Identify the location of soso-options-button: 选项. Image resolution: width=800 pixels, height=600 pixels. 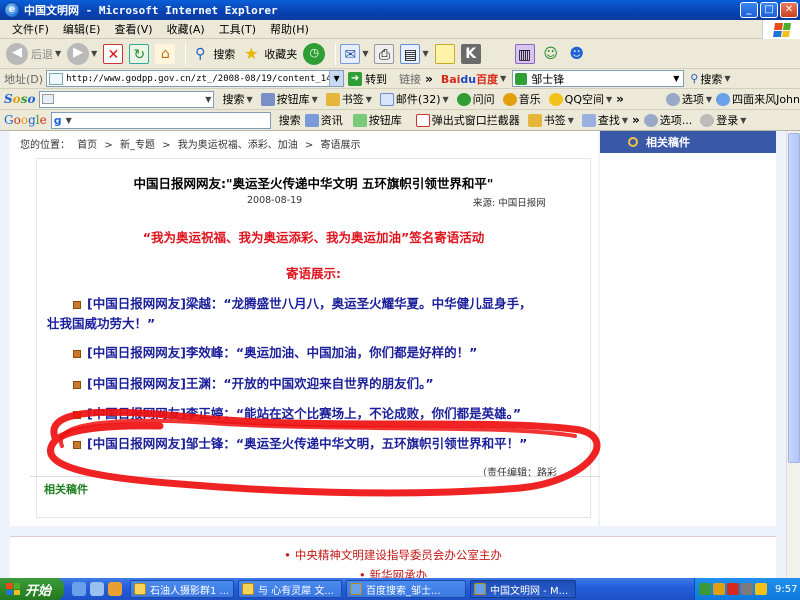
(684, 99).